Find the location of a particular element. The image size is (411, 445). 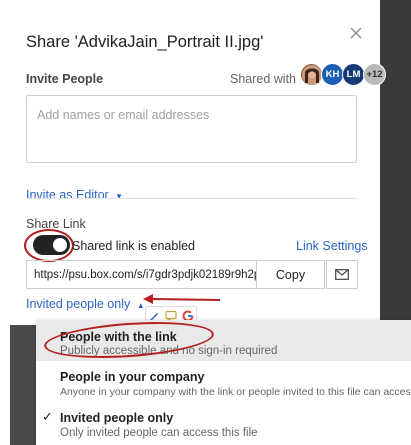

link-access-label: Invited people only is located at coordinates (78, 304).